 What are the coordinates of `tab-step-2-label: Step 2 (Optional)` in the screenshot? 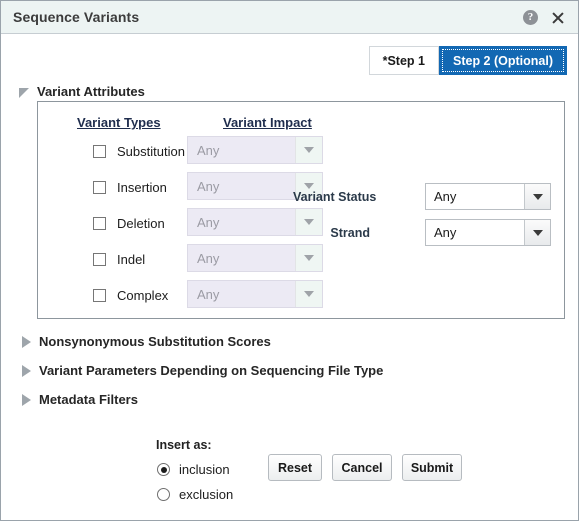 It's located at (503, 60).